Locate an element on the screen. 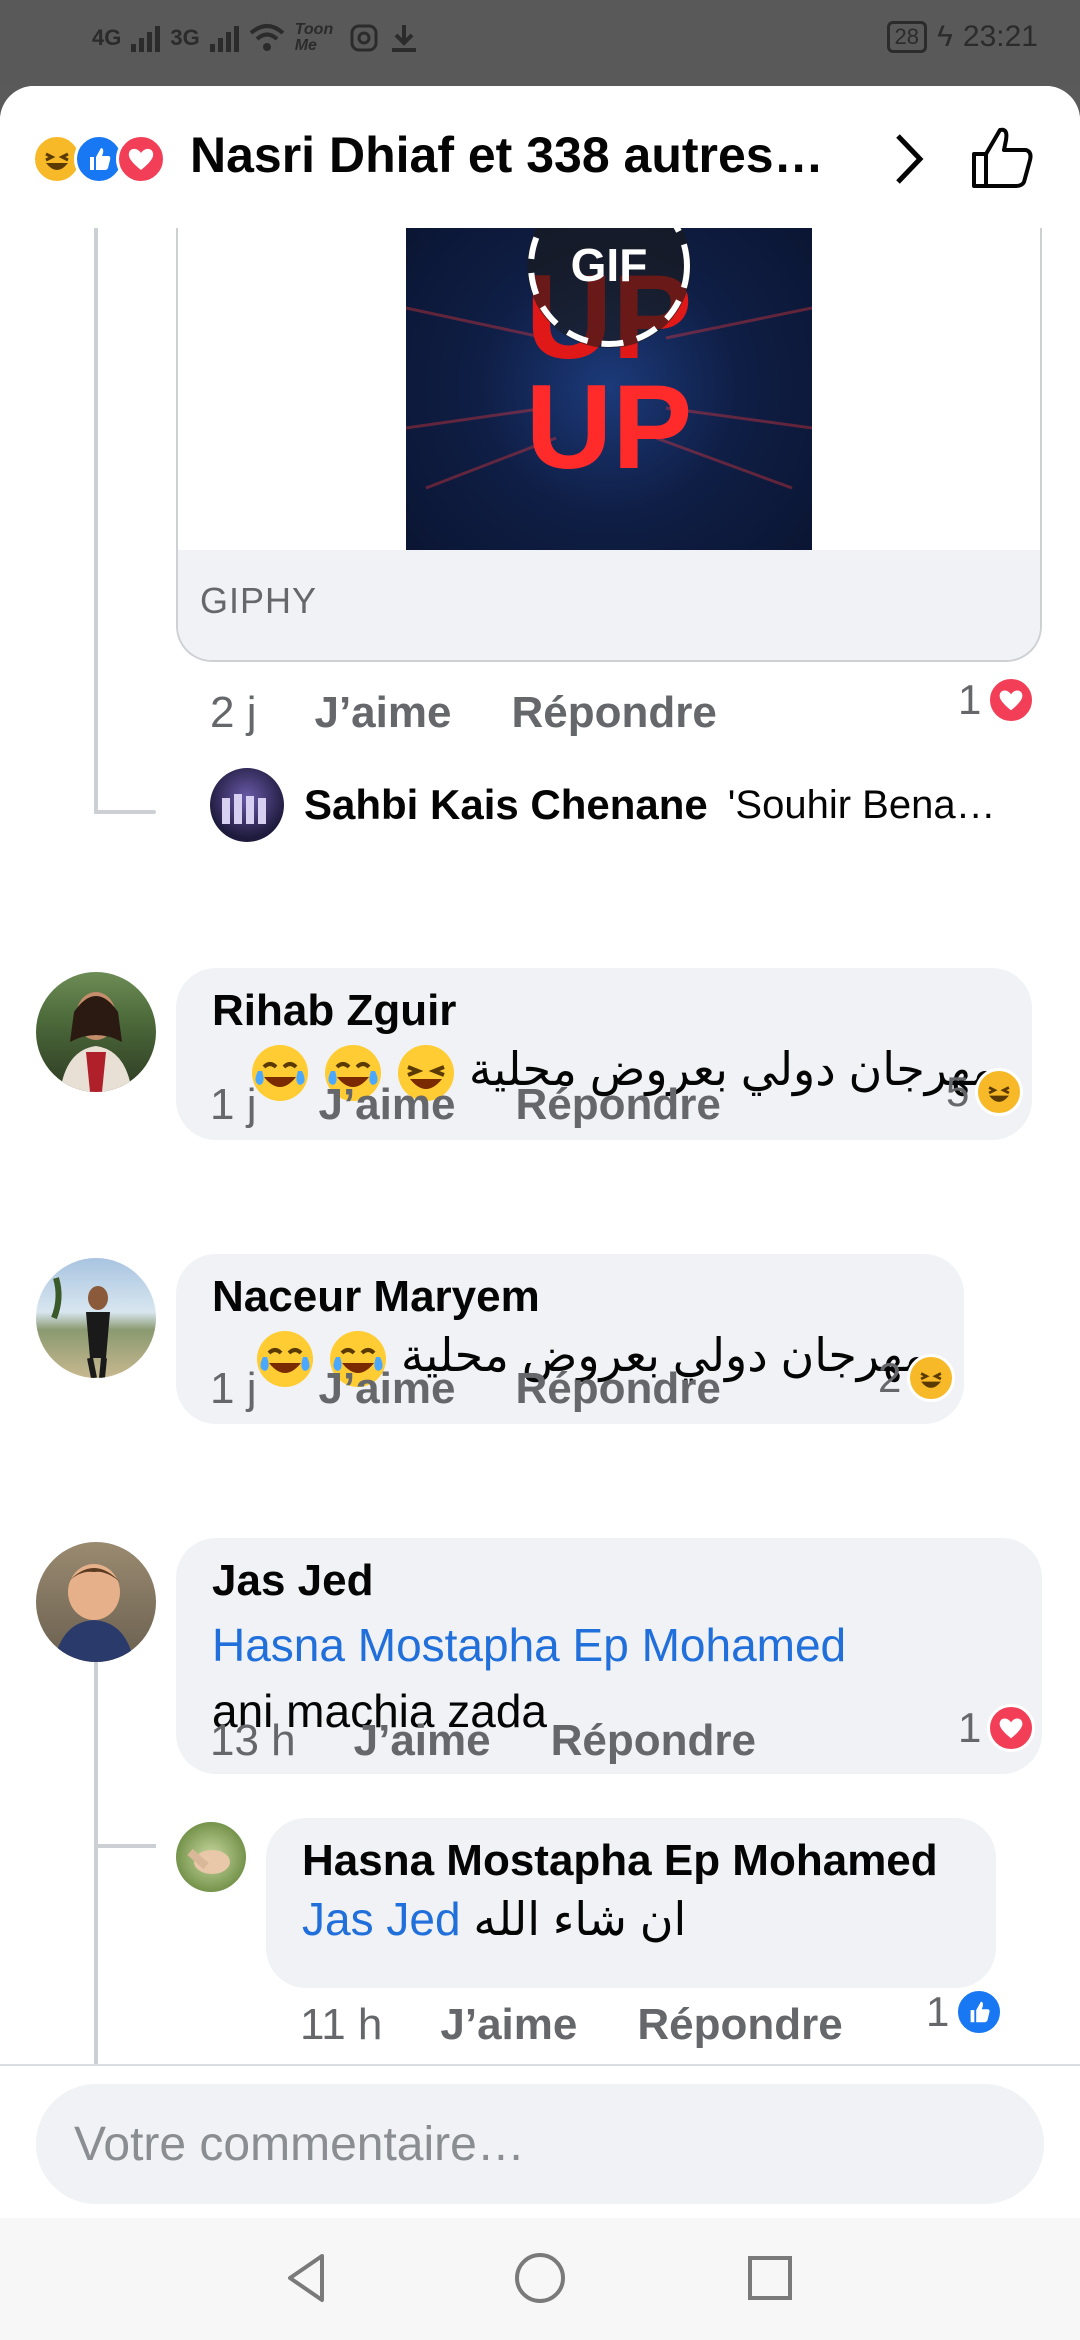 Image resolution: width=1080 pixels, height=2340 pixels. comment-actions: 11 h J’aime Répondre is located at coordinates (571, 2025).